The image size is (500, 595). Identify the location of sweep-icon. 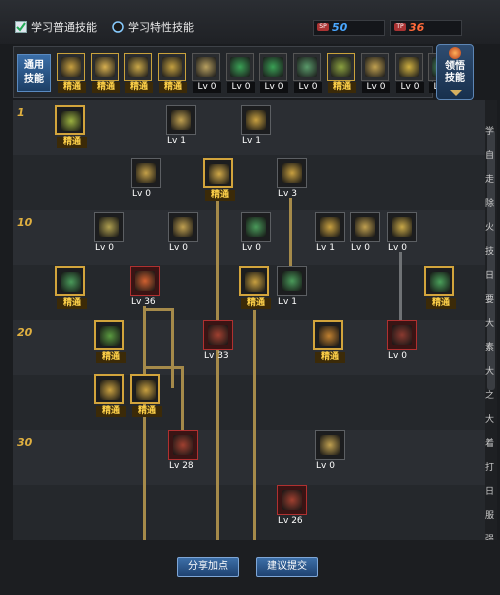
(330, 445).